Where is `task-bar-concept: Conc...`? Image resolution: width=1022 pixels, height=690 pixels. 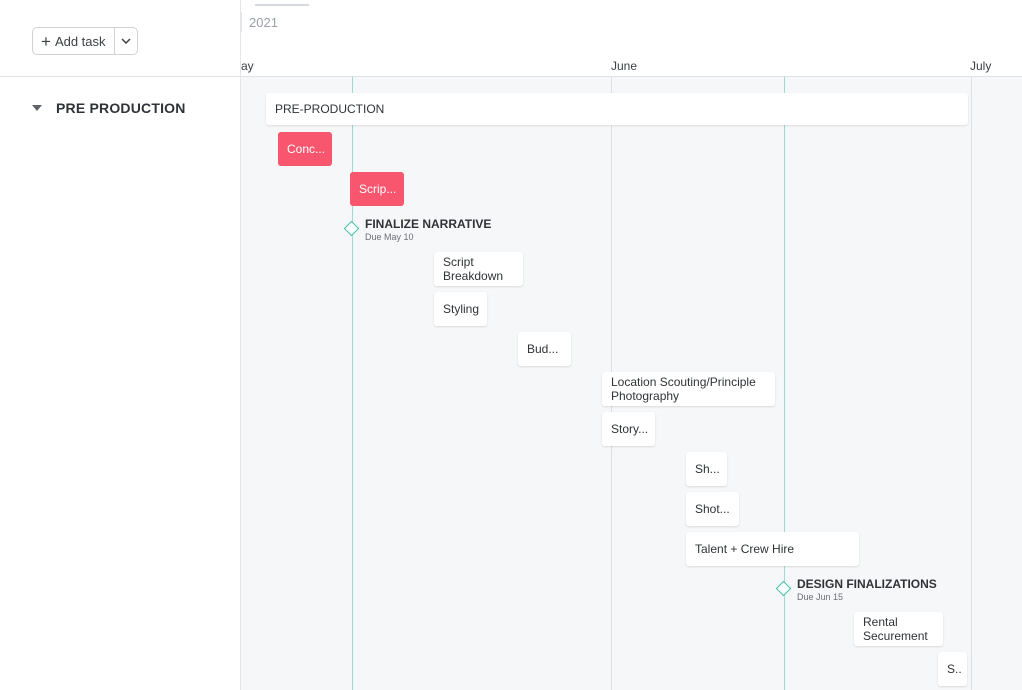
task-bar-concept: Conc... is located at coordinates (305, 149).